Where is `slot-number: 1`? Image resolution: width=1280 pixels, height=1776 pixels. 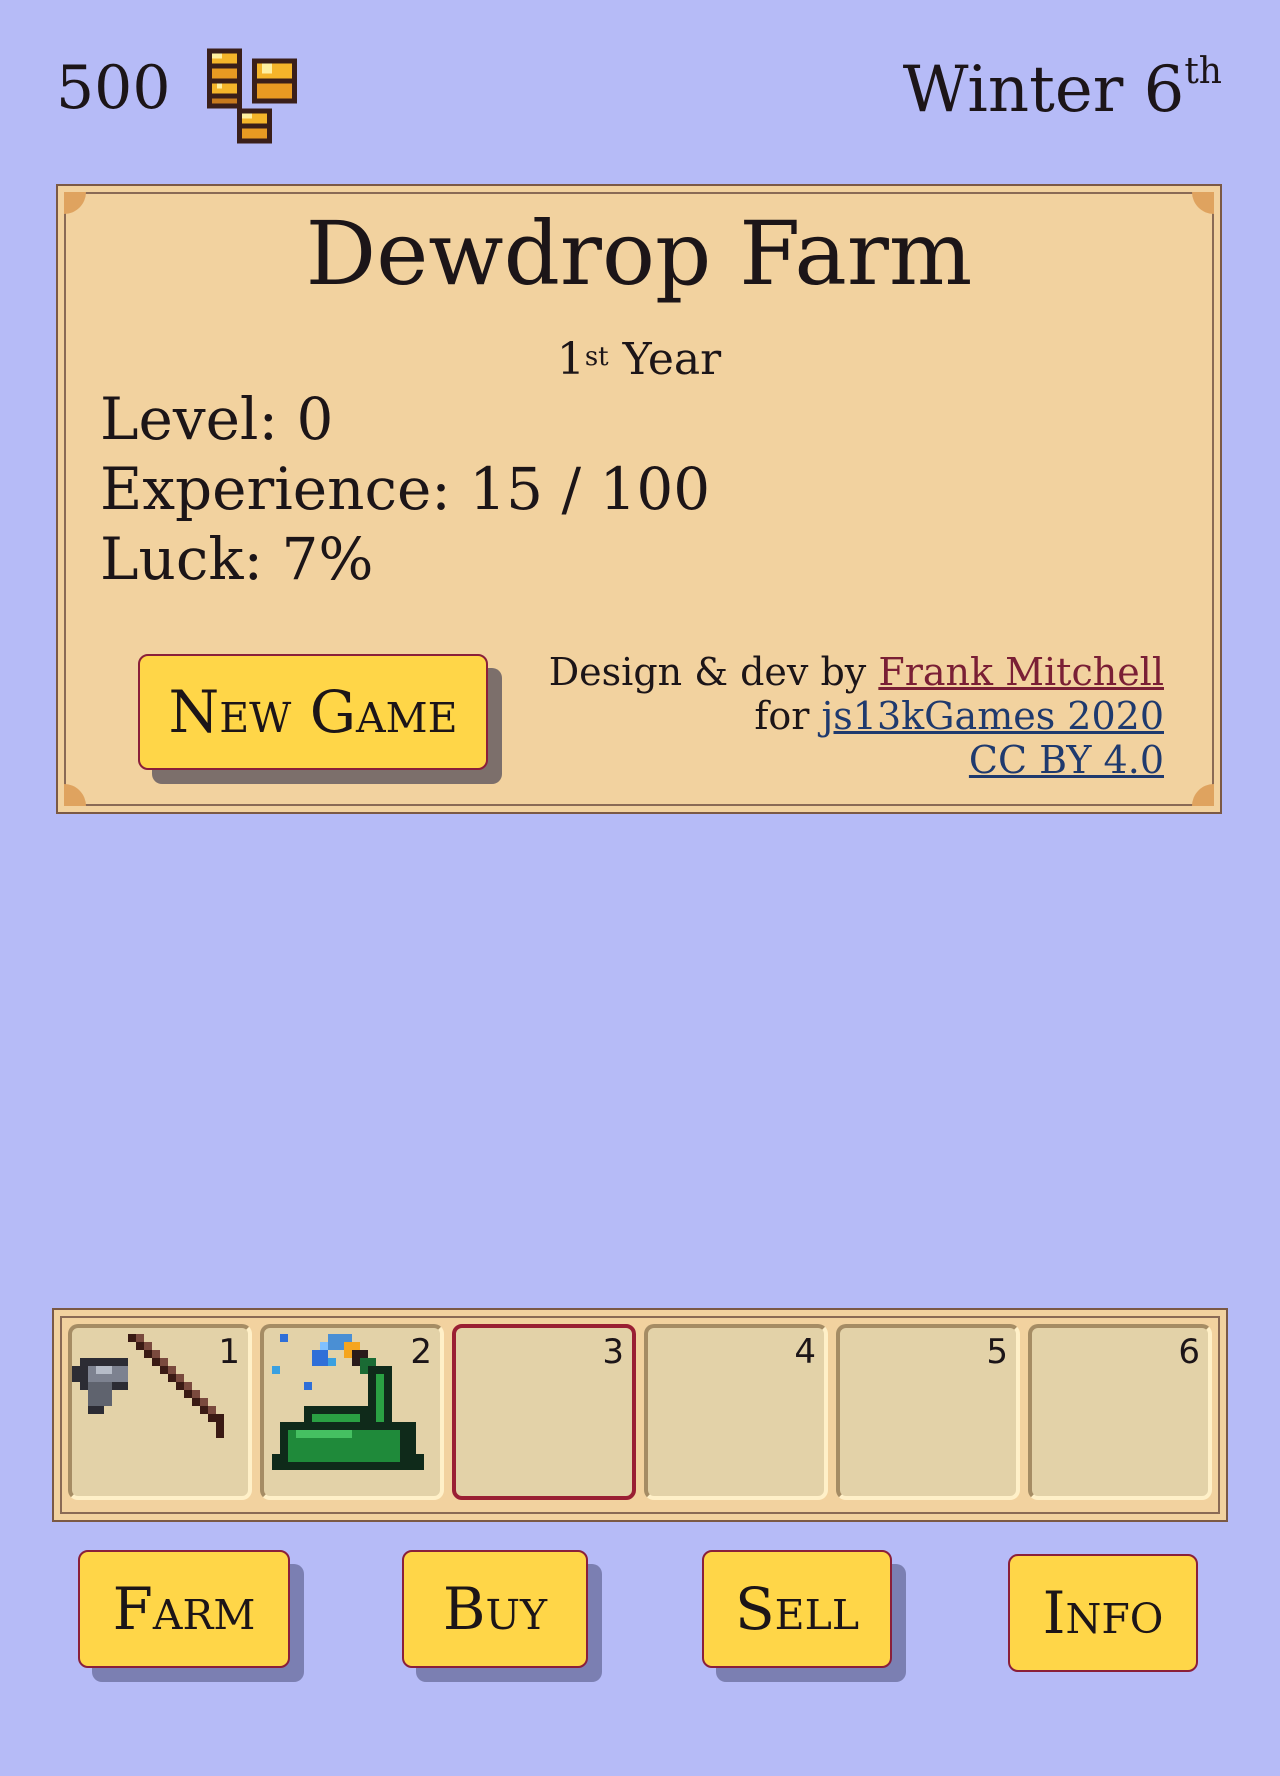
slot-number: 1 is located at coordinates (229, 1352).